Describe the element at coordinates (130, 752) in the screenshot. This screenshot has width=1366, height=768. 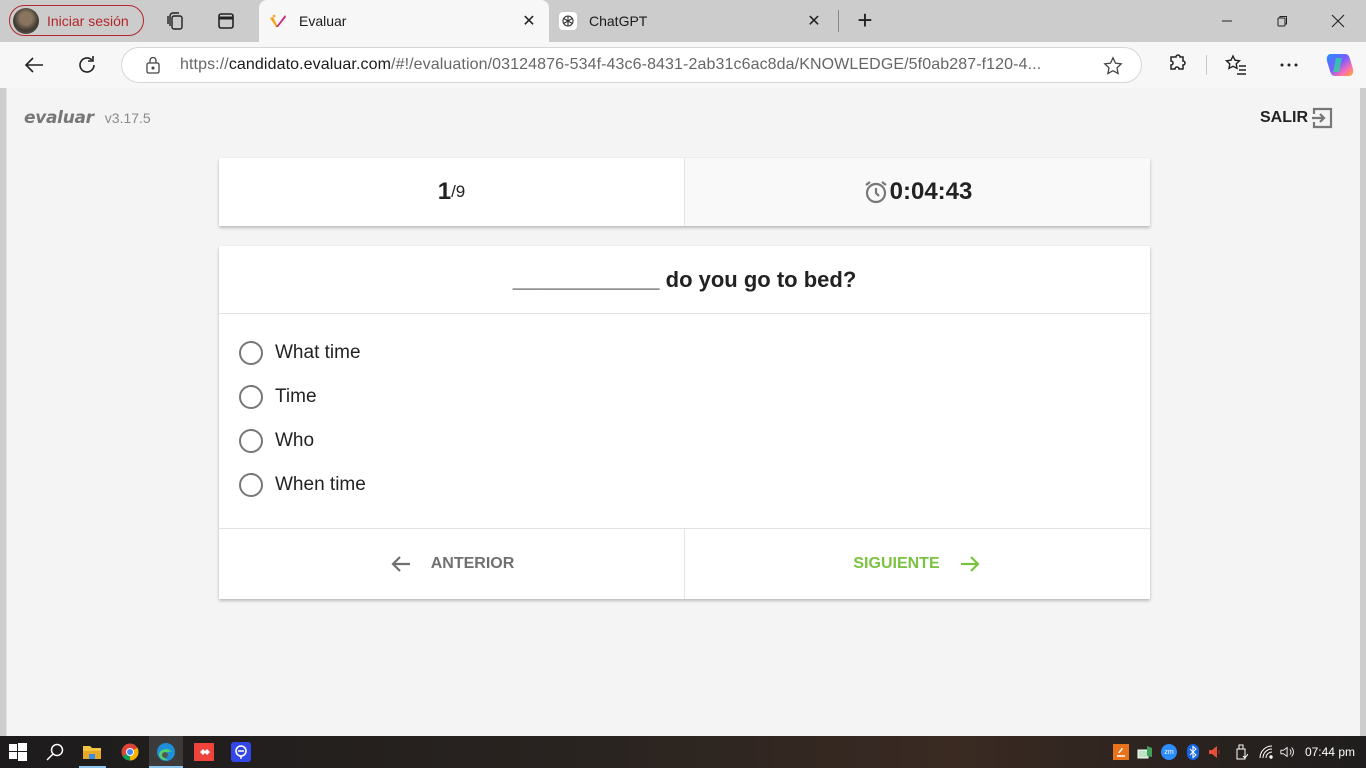
I see `chrome-icon` at that location.